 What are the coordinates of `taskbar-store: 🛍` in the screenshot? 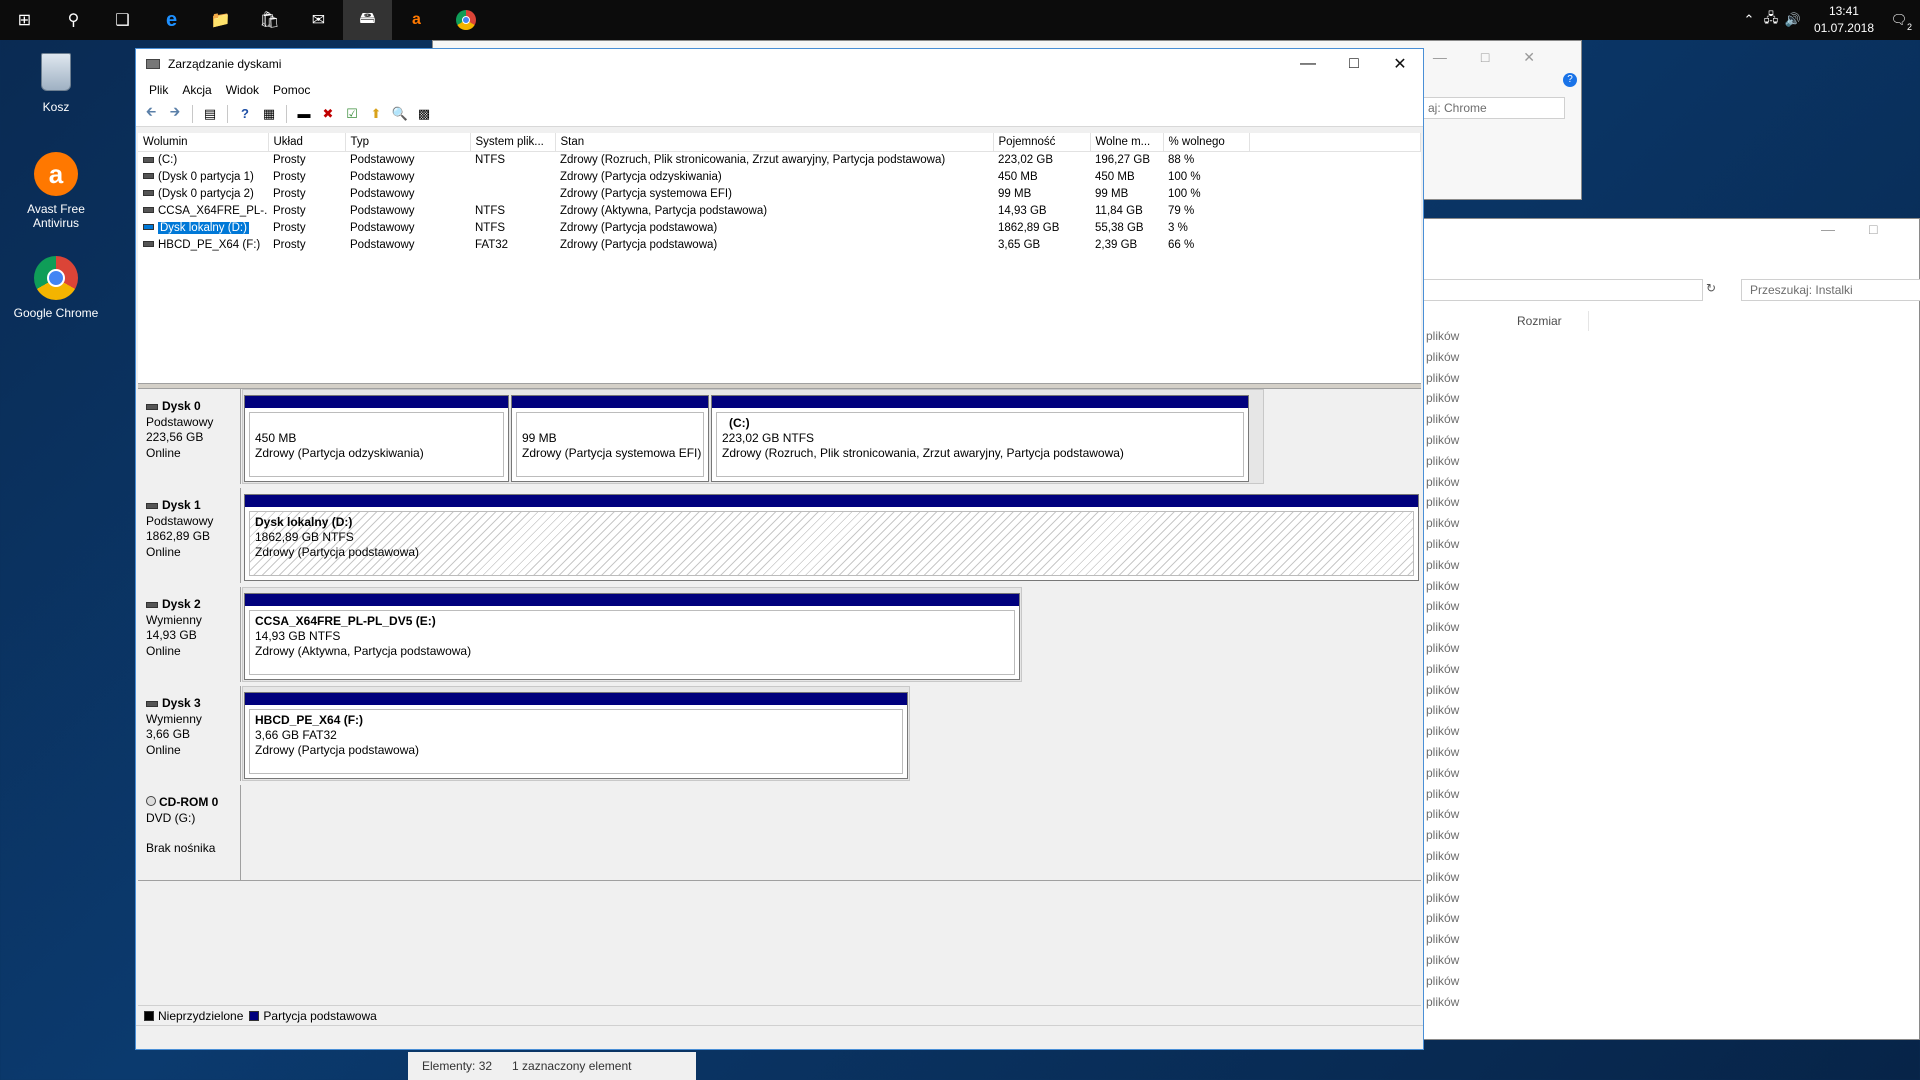 It's located at (269, 20).